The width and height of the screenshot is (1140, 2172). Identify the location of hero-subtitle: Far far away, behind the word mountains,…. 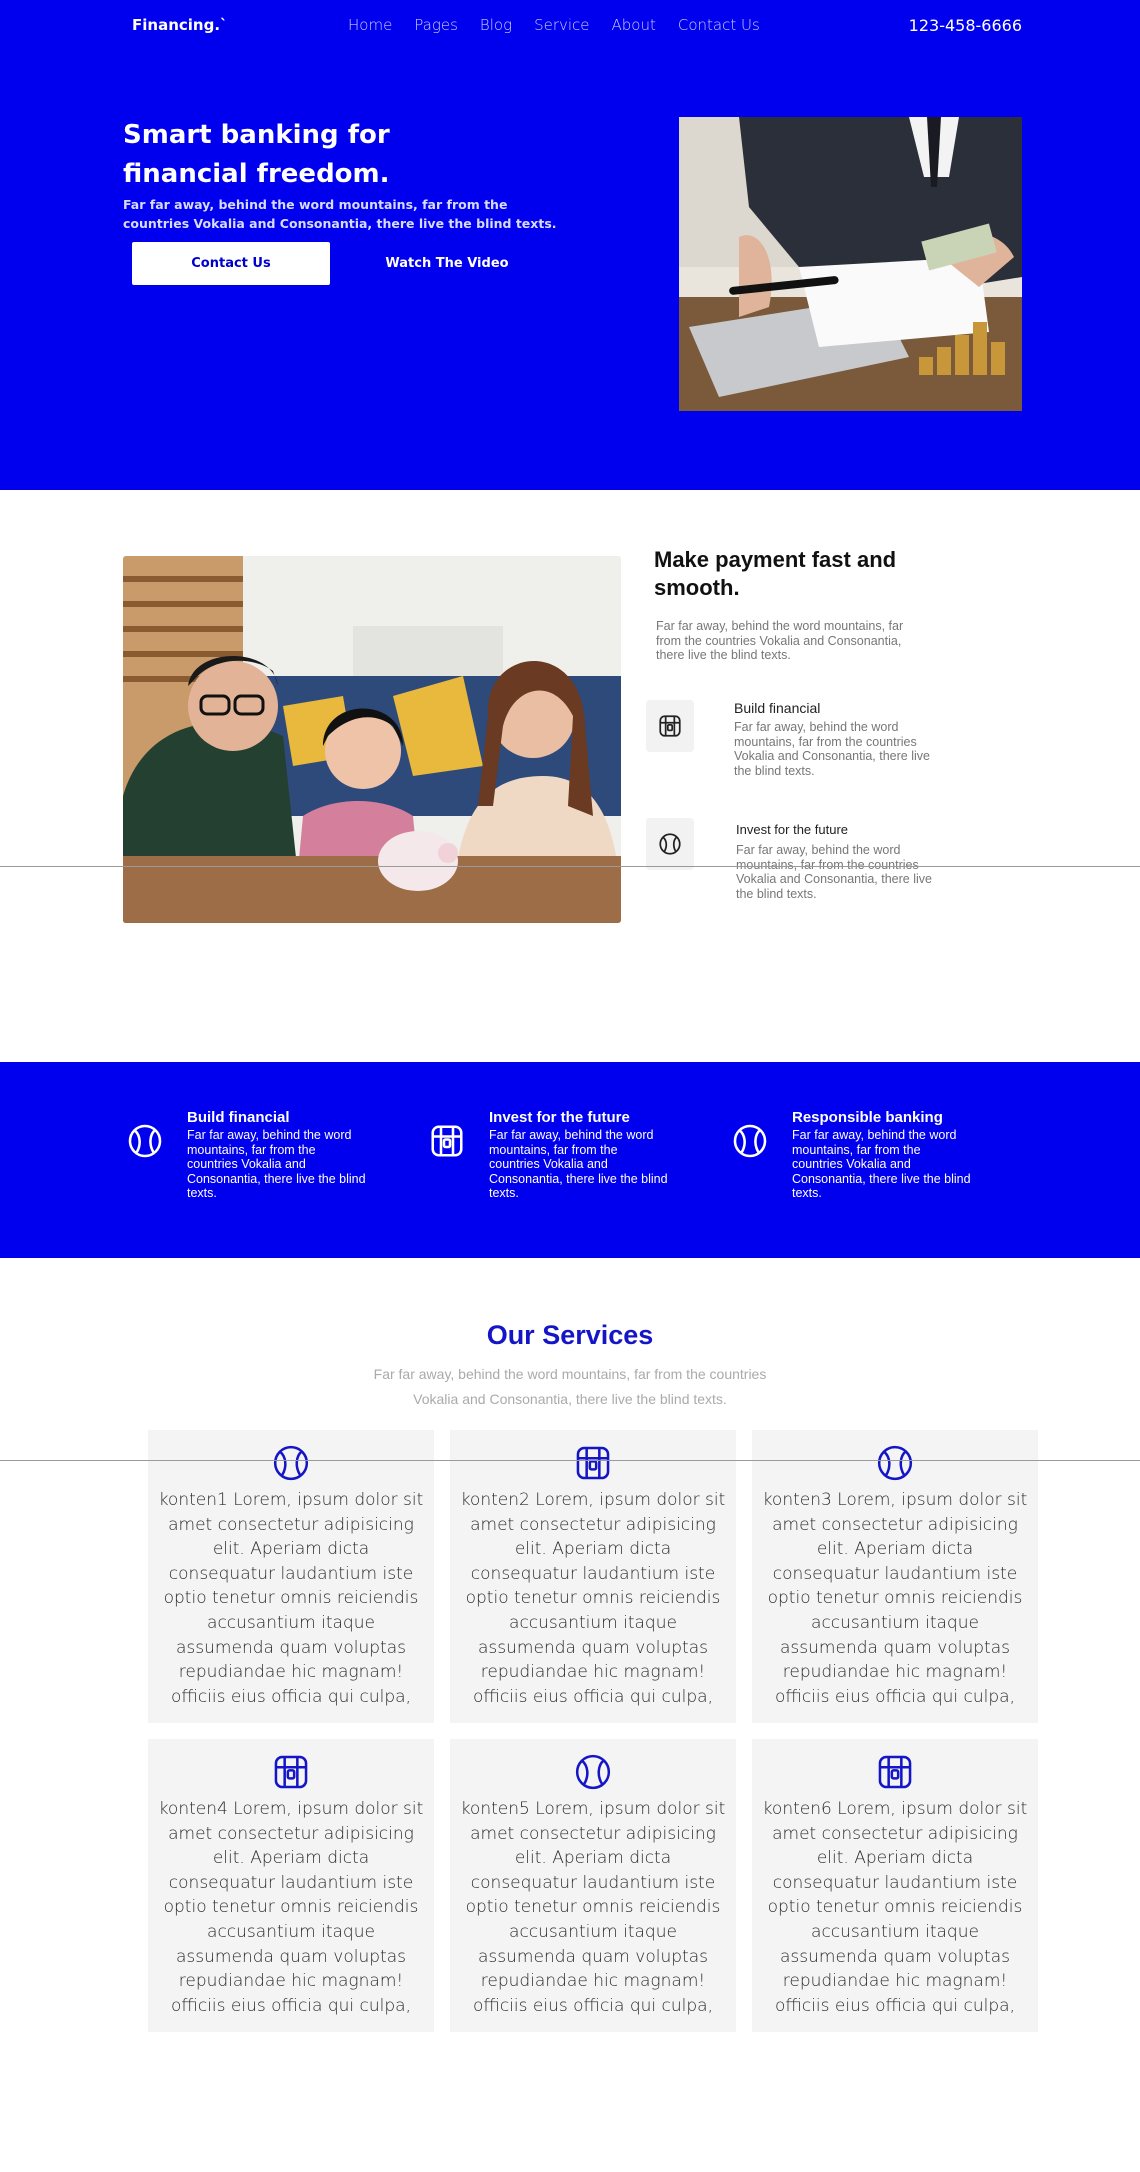
(340, 214).